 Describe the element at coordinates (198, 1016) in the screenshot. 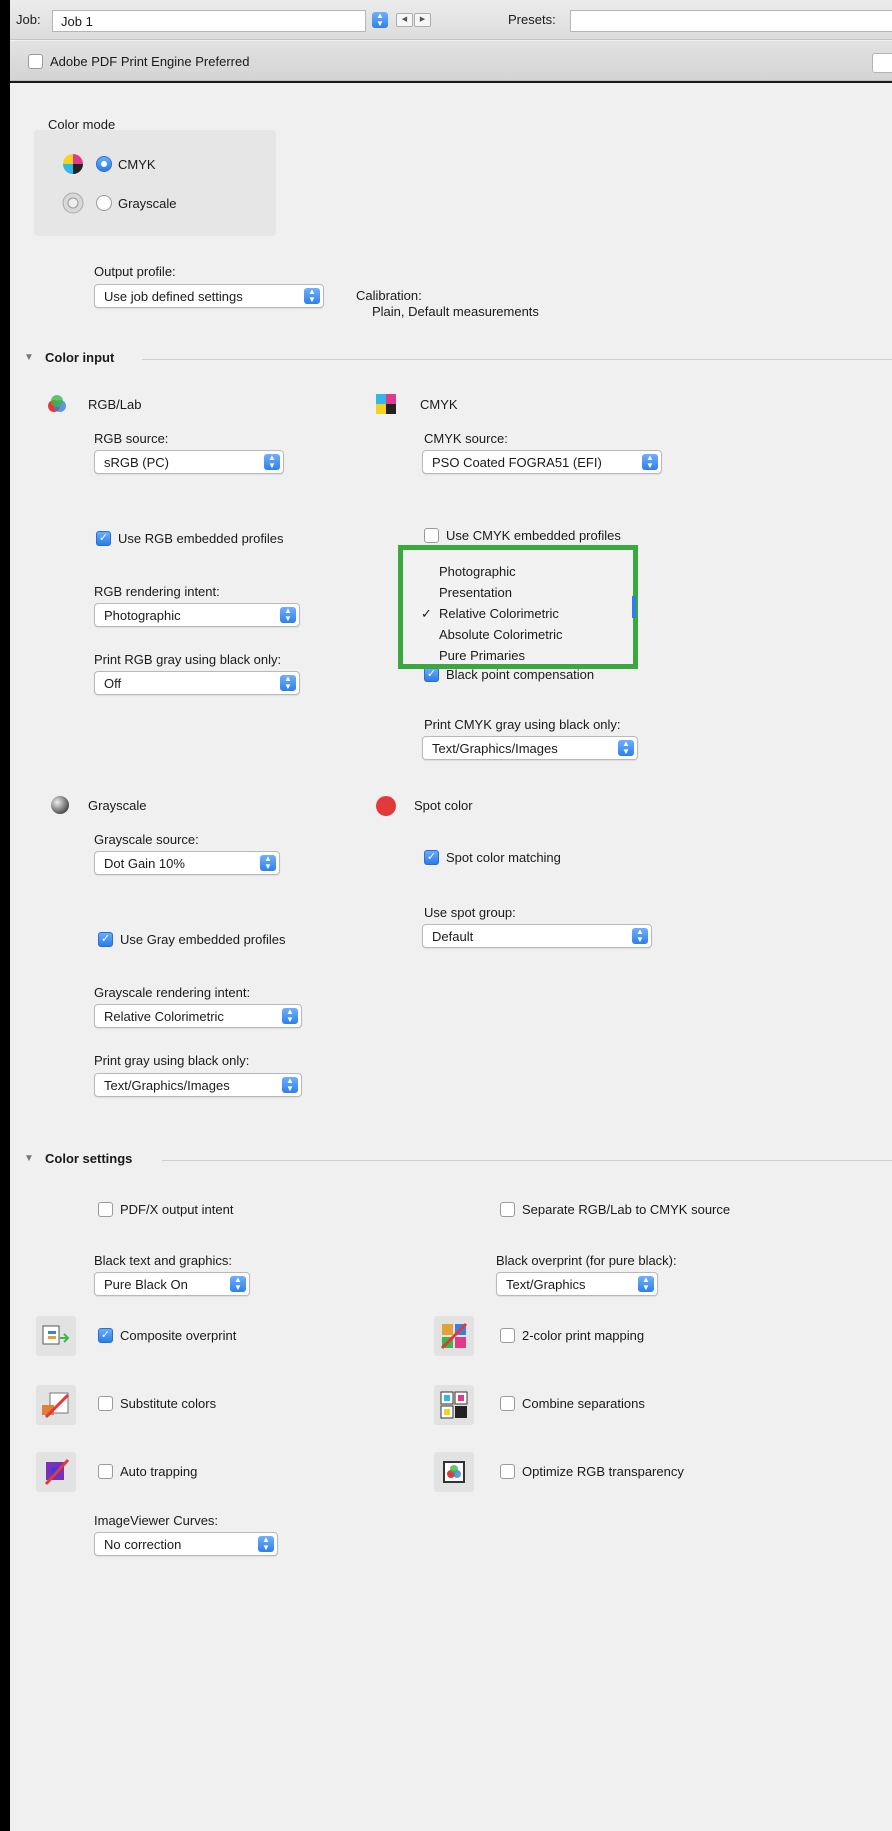

I see `grayscale-intent-select: Relative Colorimetric ▲ ▼` at that location.